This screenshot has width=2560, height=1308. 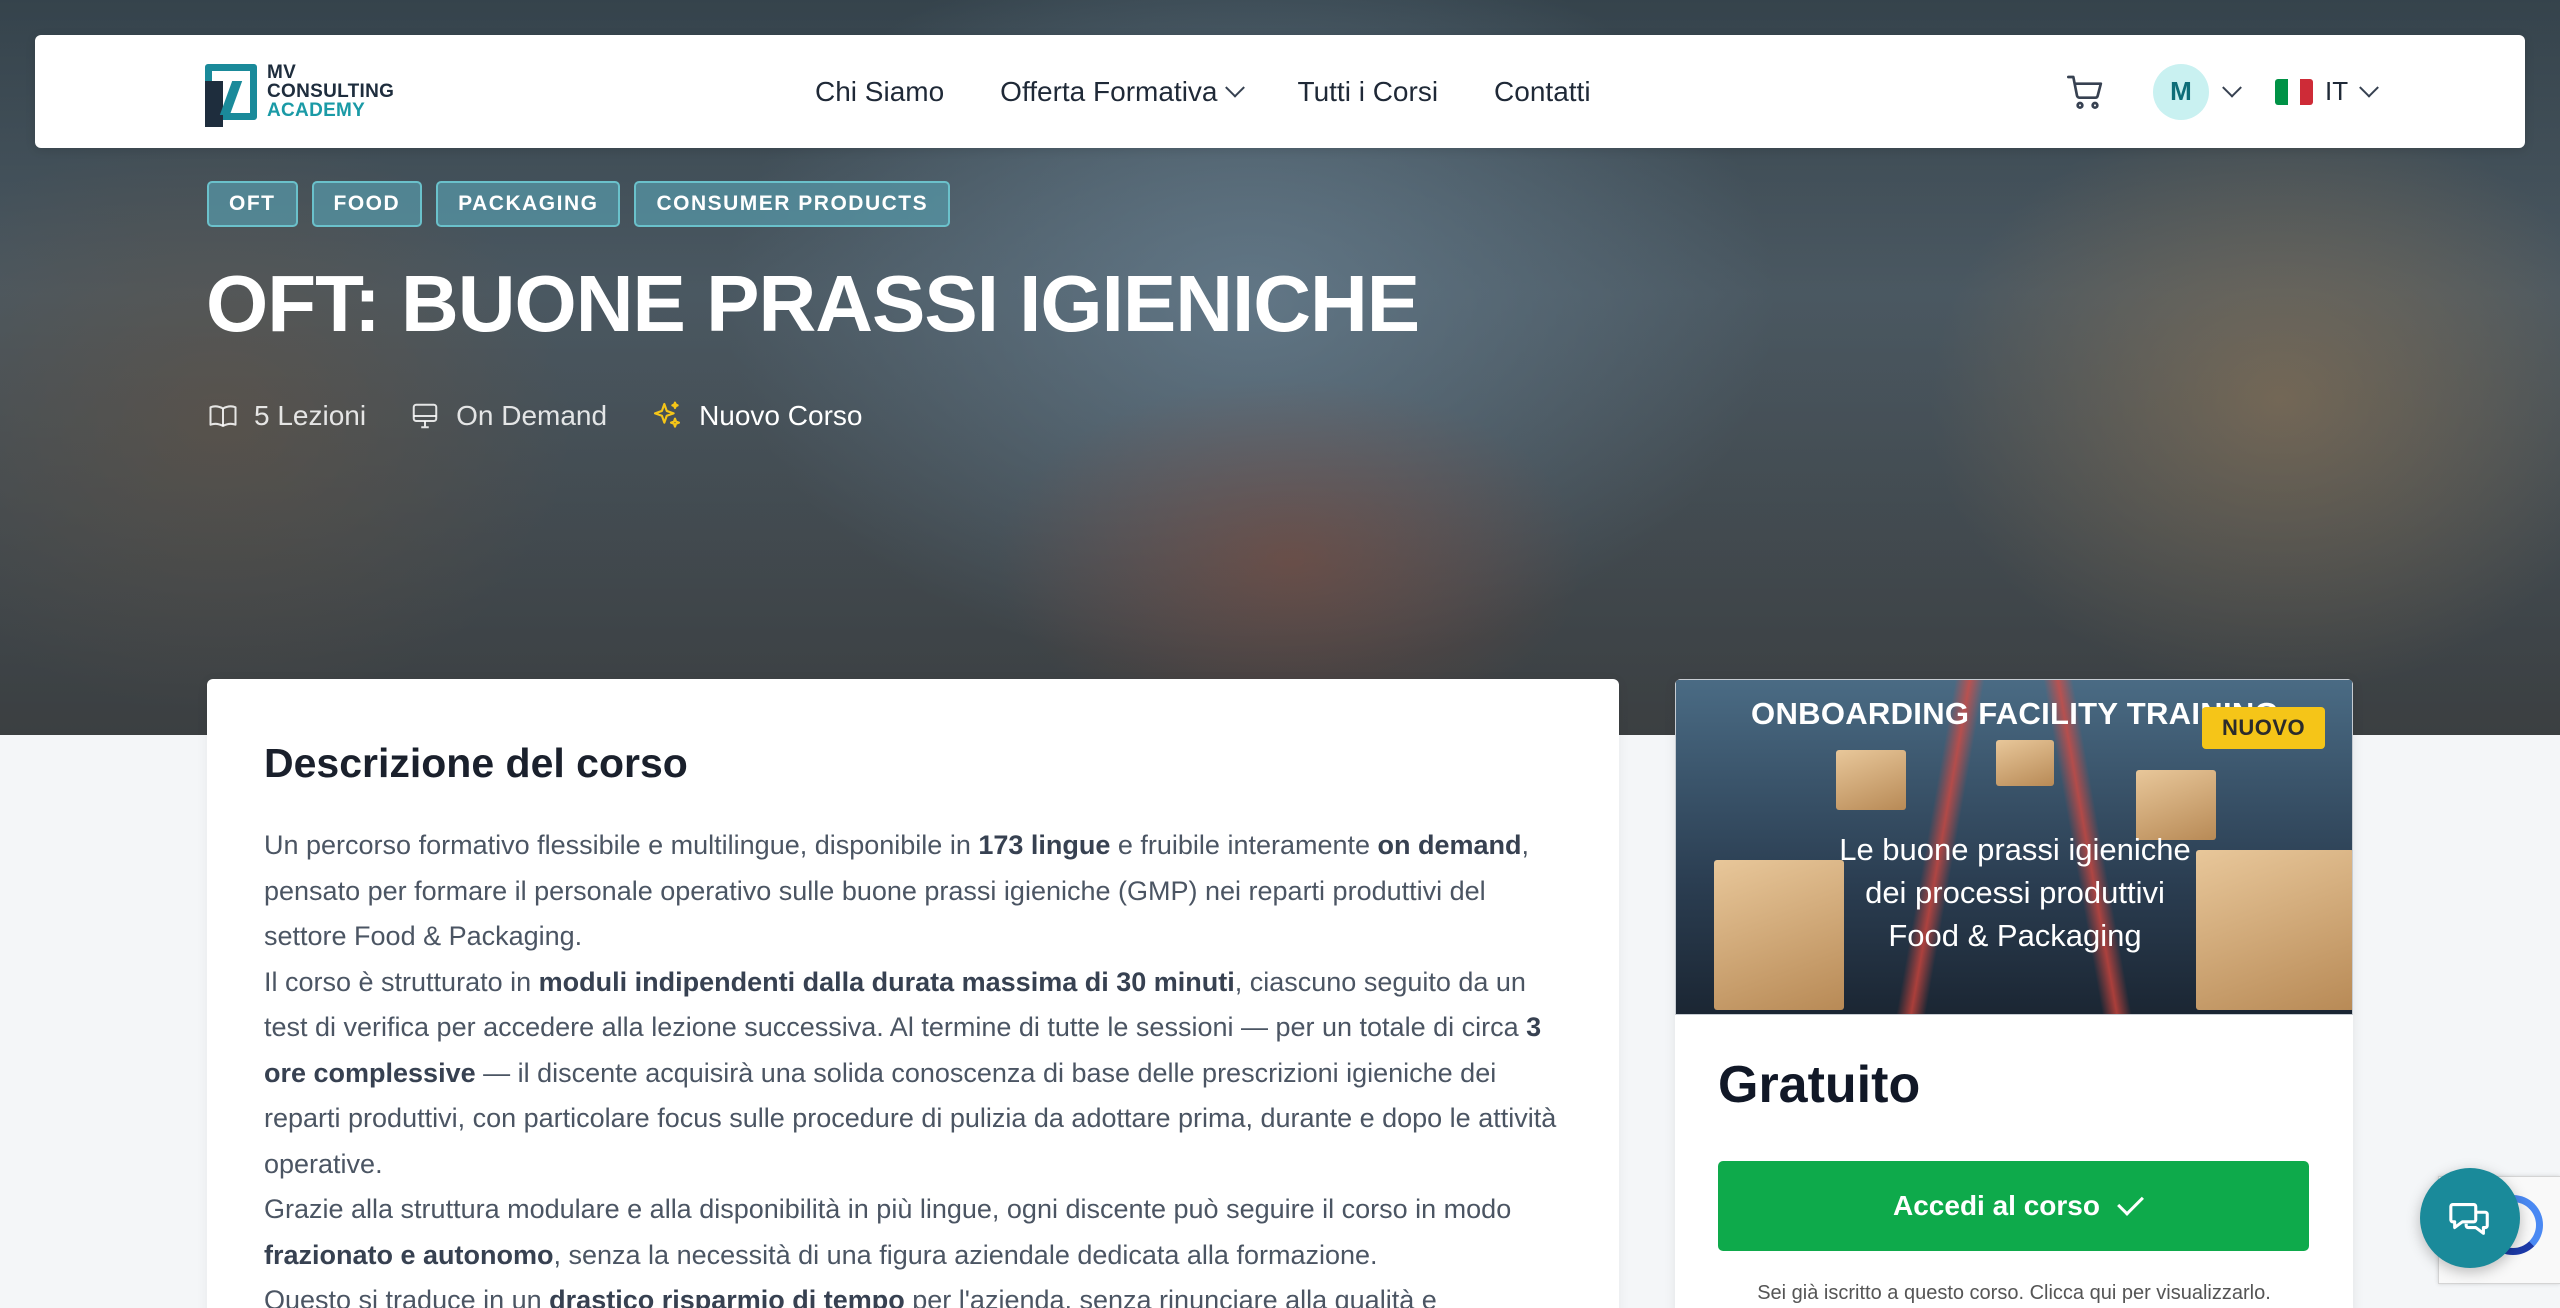 I want to click on course-meta: 5 Lezioni On Demand Nuovo Corso, so click(x=535, y=416).